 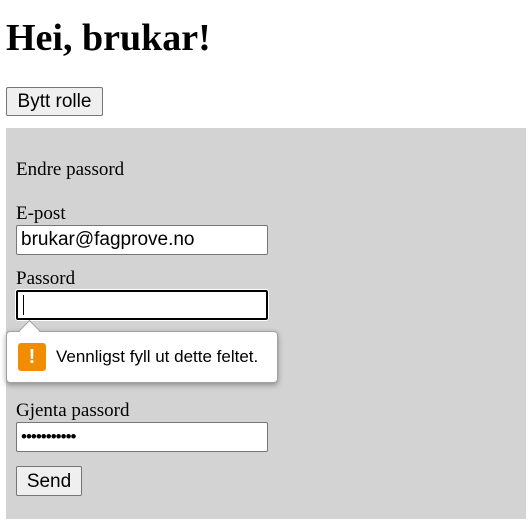 What do you see at coordinates (54, 101) in the screenshot?
I see `switch-role-button: Bytt rolle` at bounding box center [54, 101].